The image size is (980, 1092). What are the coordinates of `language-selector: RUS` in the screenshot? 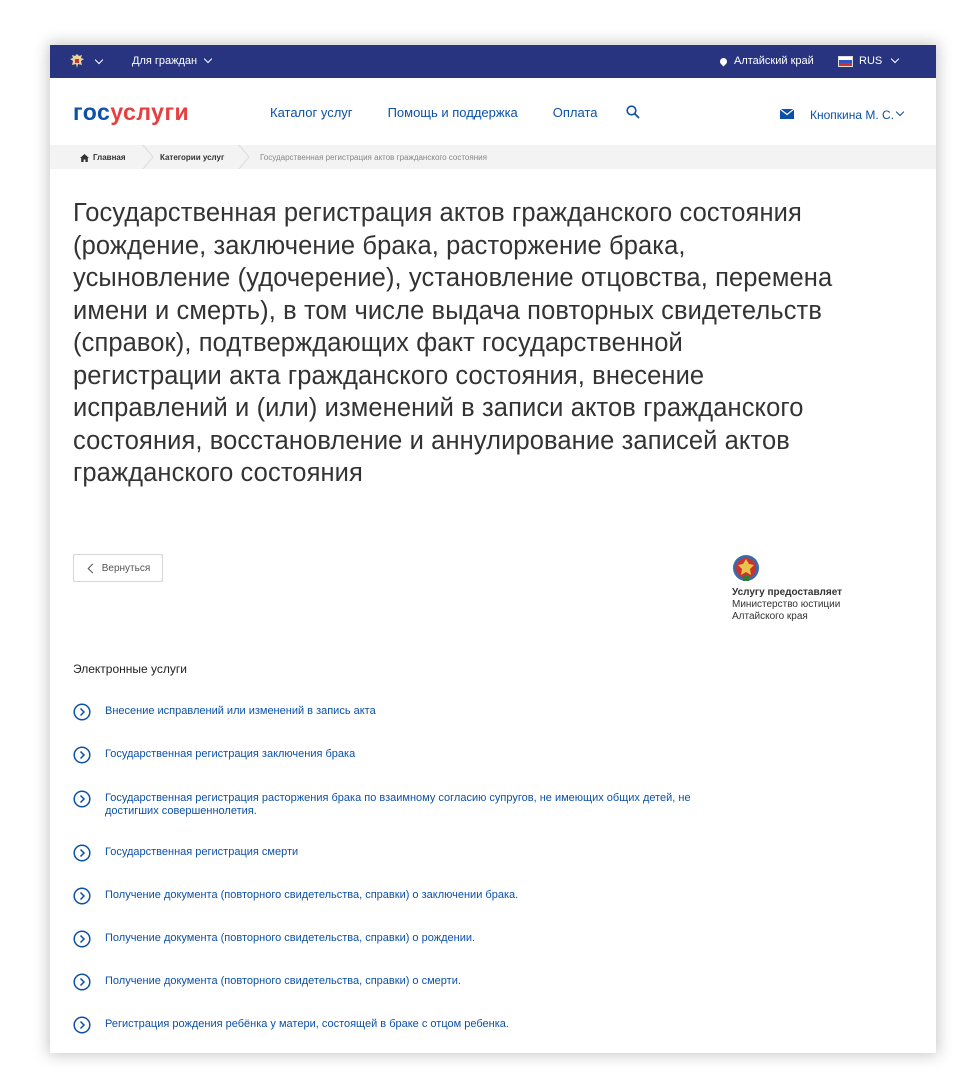 It's located at (869, 60).